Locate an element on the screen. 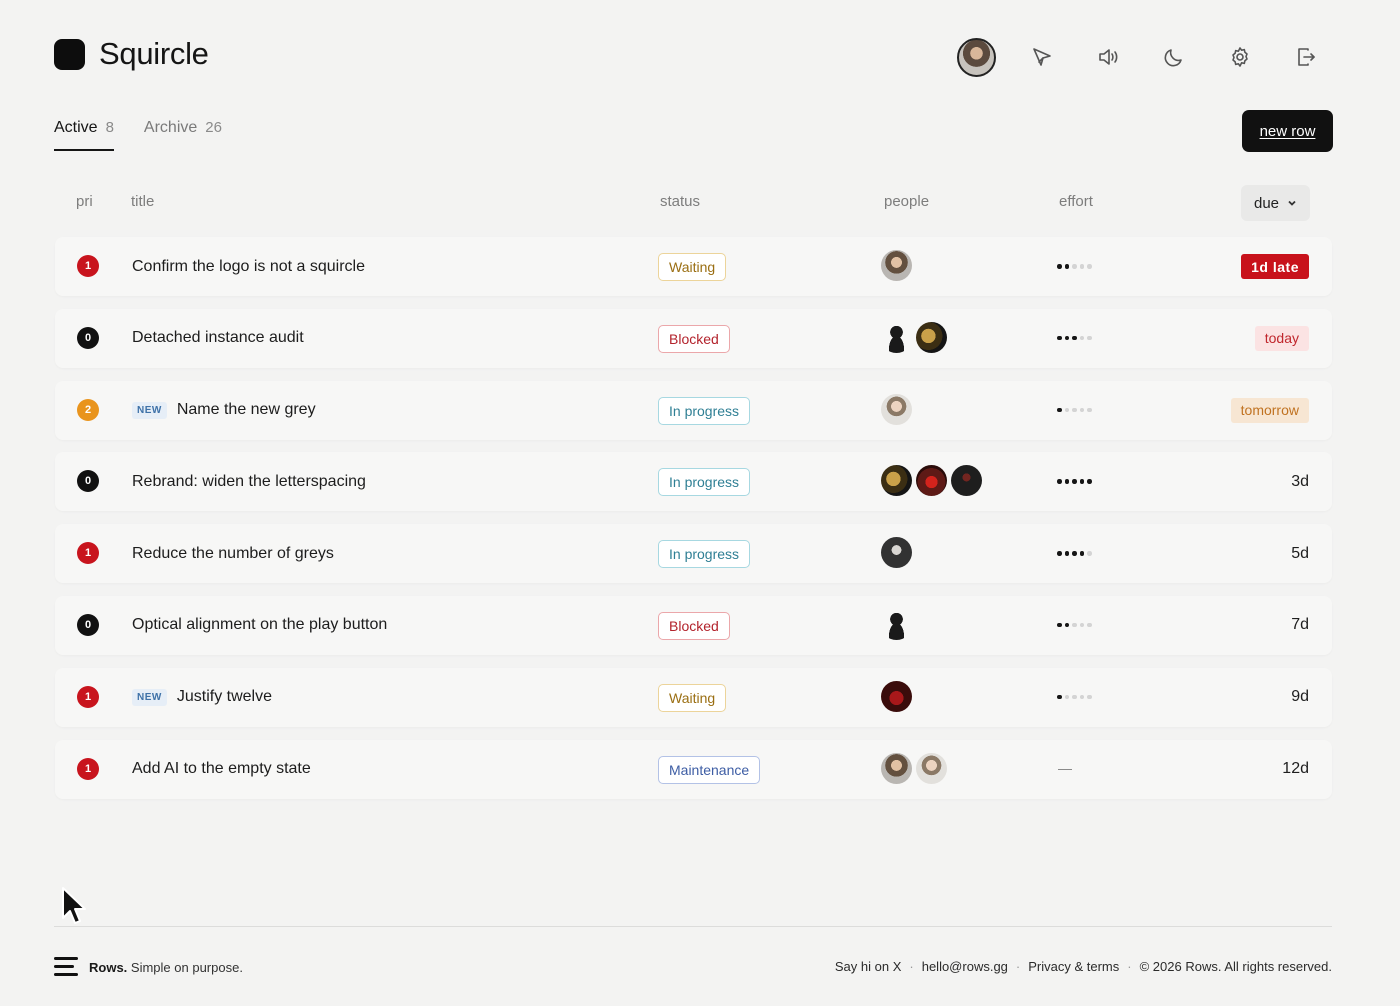 The image size is (1400, 1006). title-cell: Detached instance audit is located at coordinates (218, 338).